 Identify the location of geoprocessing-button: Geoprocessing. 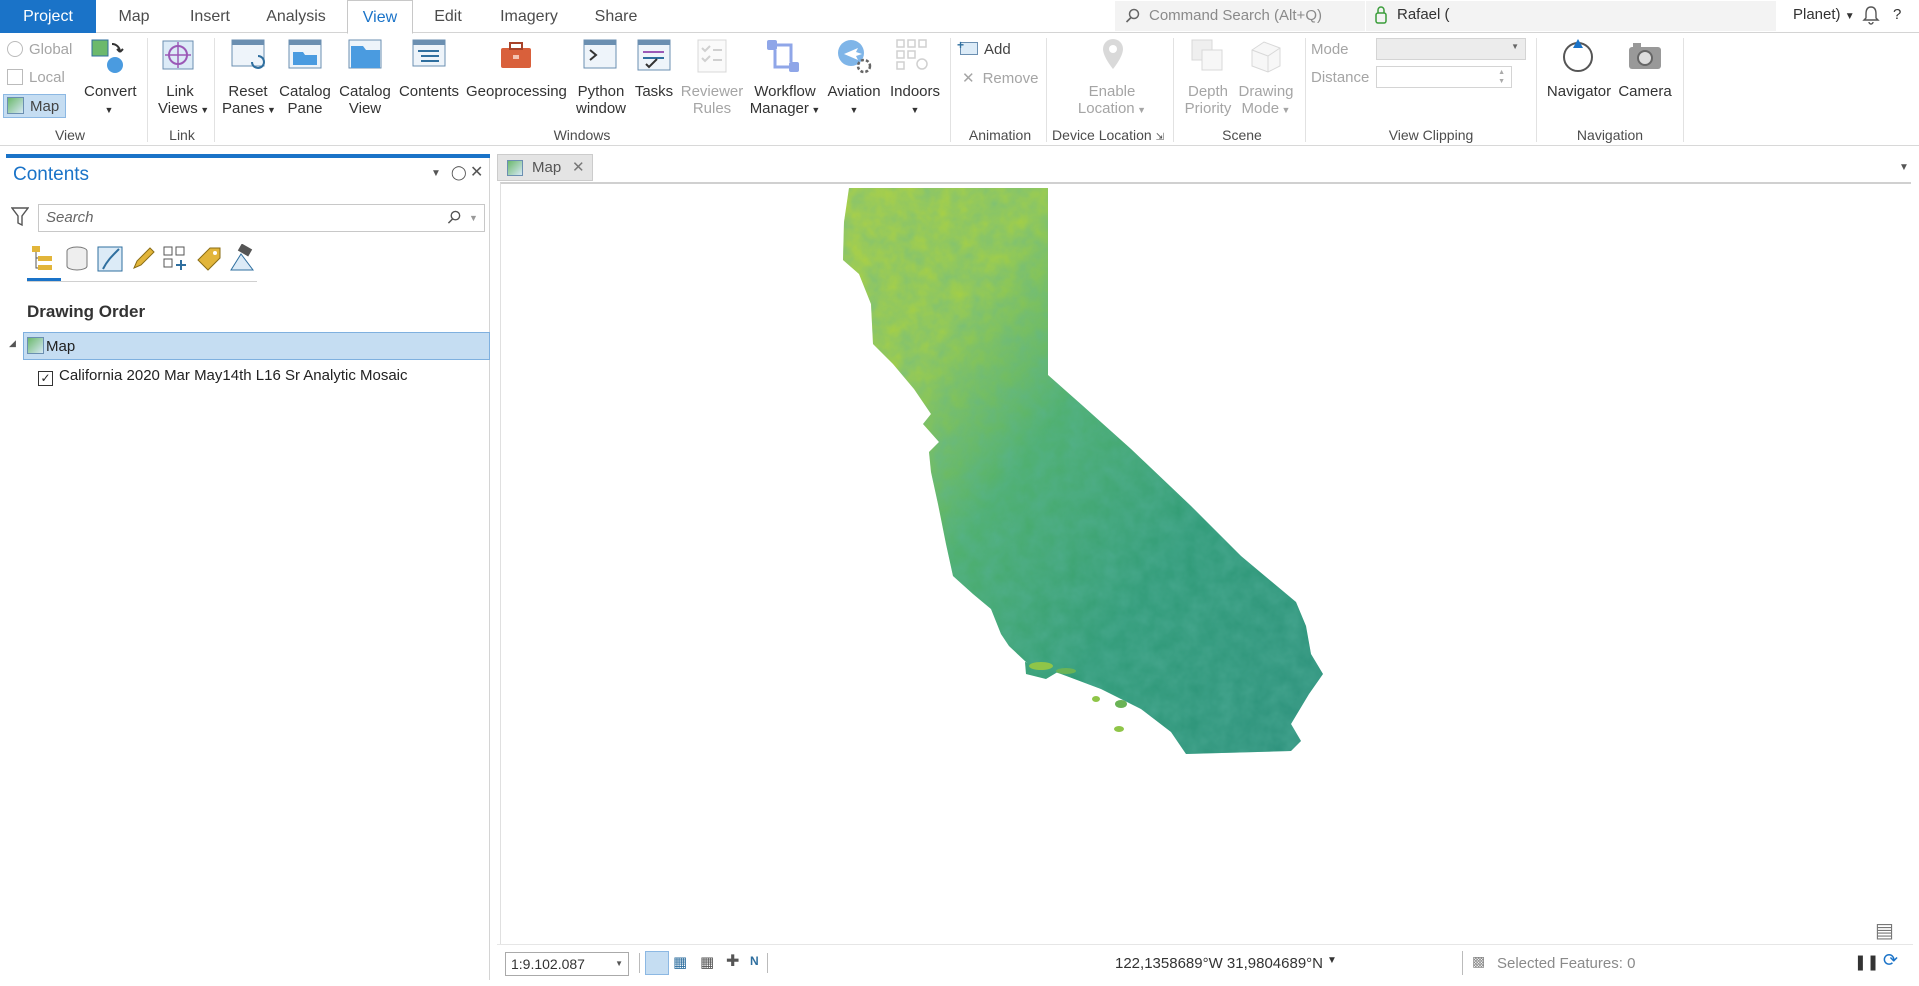
(516, 91).